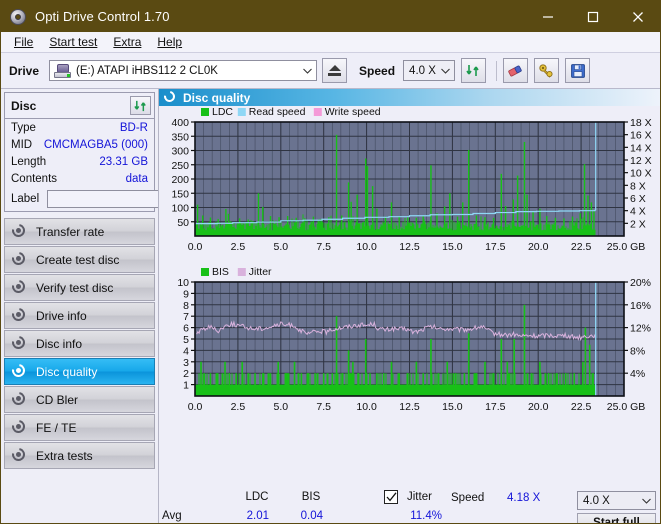 Image resolution: width=661 pixels, height=524 pixels. Describe the element at coordinates (24, 105) in the screenshot. I see `disc-panel-title: Disc` at that location.